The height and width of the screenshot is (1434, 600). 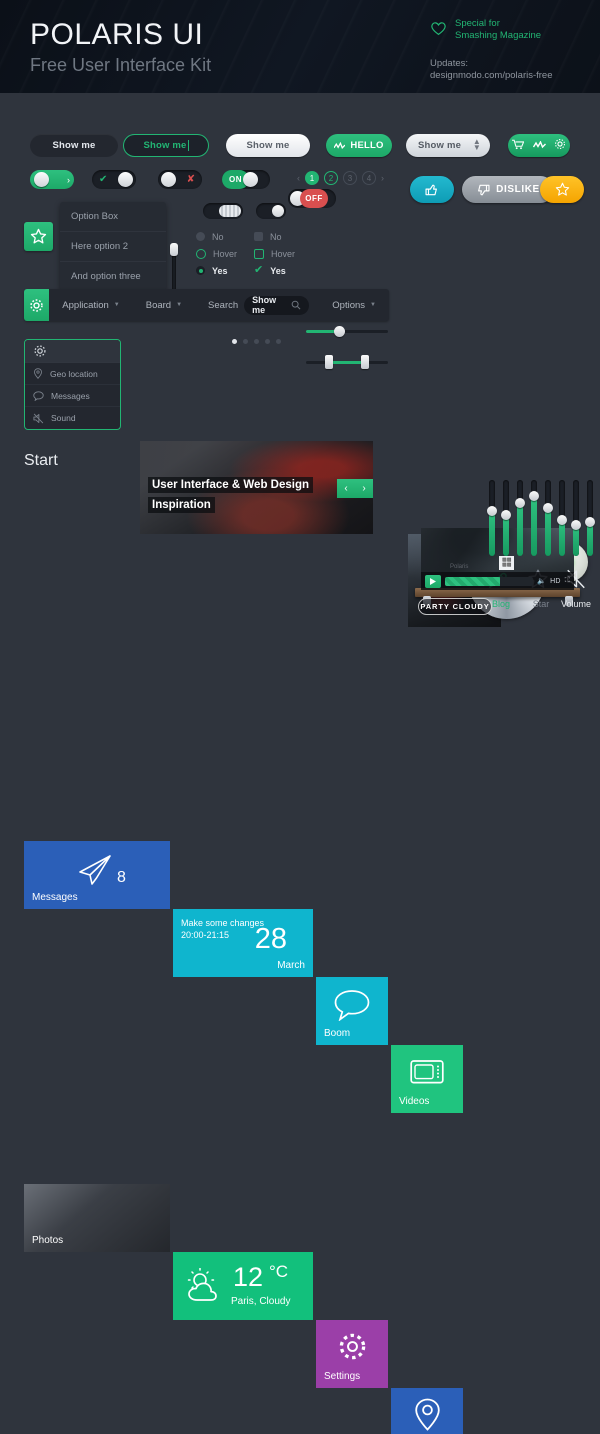 I want to click on show-me-outline-button: Show me, so click(x=166, y=145).